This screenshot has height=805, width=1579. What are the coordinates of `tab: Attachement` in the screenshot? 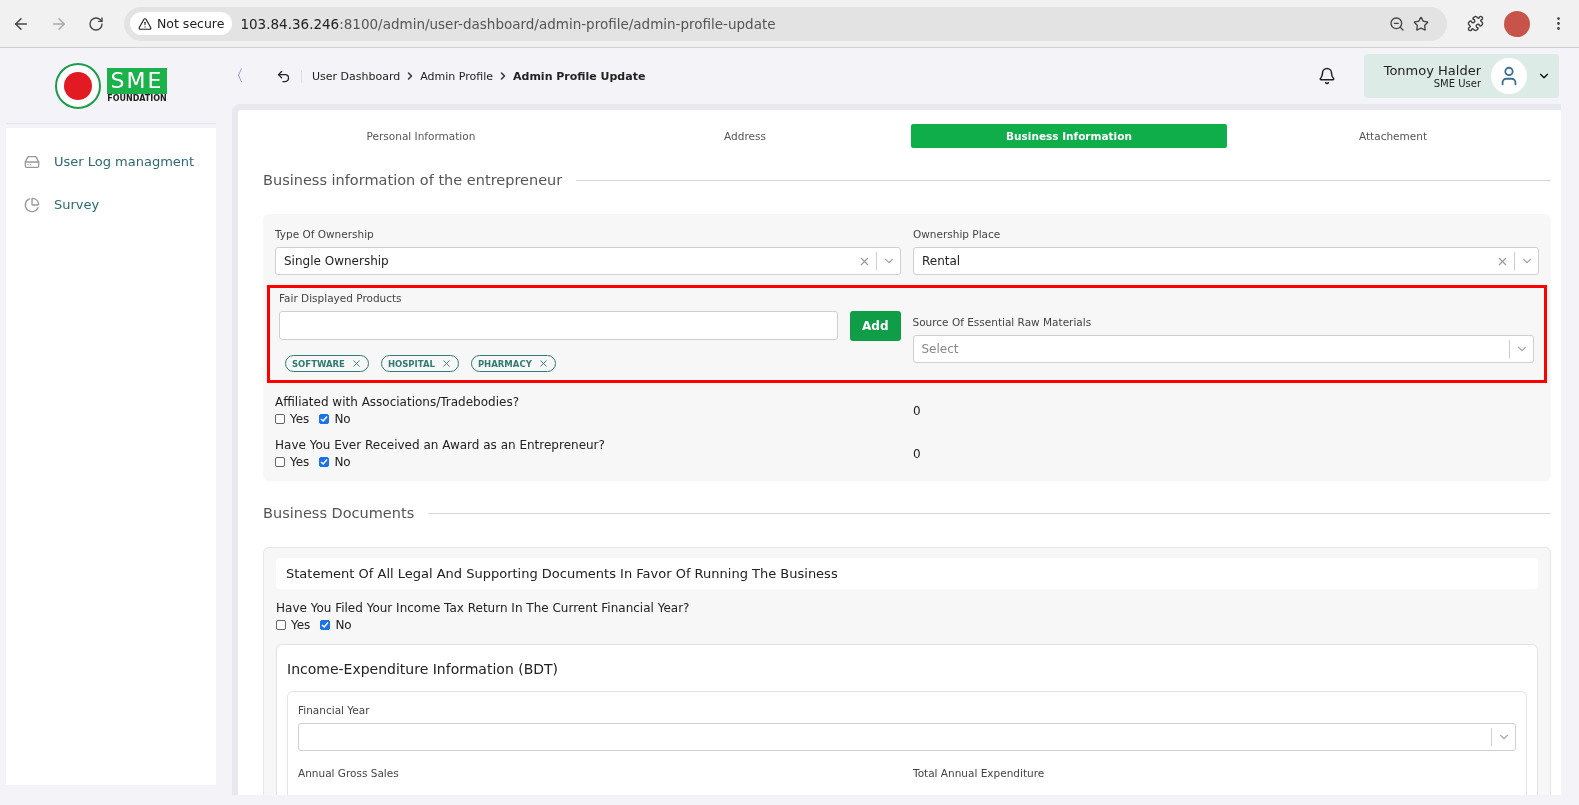 It's located at (1393, 136).